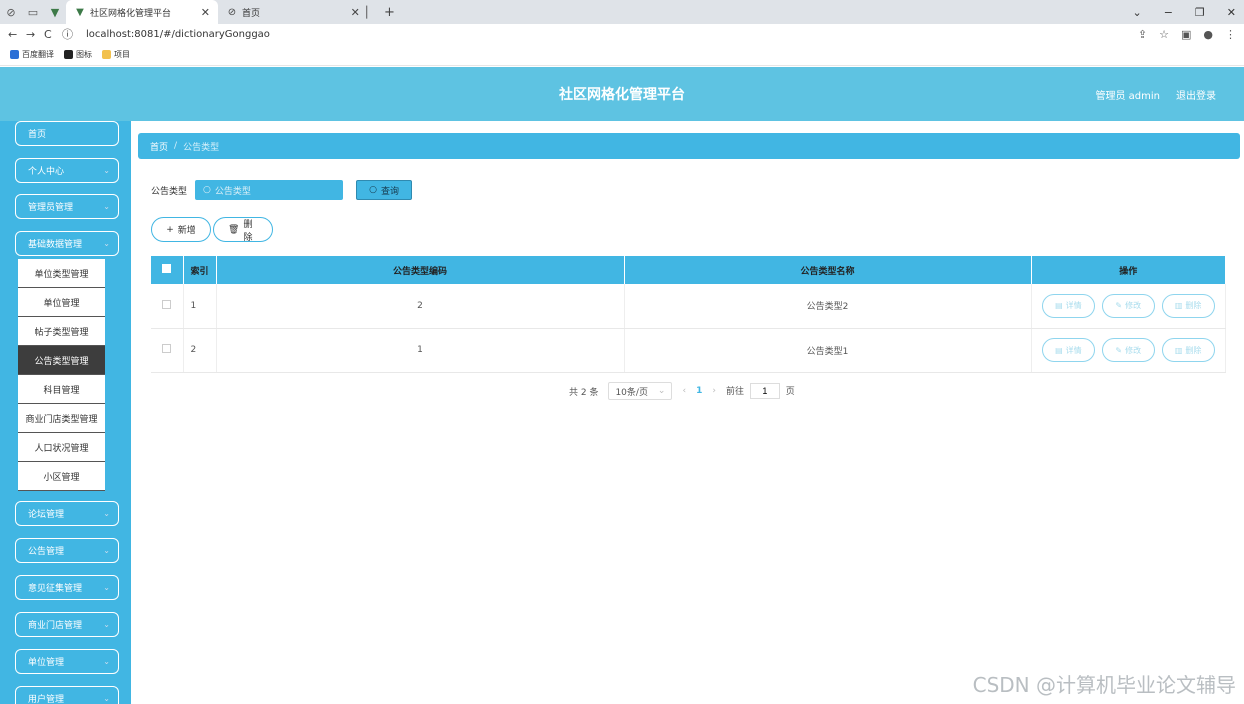 Image resolution: width=1244 pixels, height=704 pixels. What do you see at coordinates (1104, 685) in the screenshot?
I see `watermark: CSDN @计算机毕业论文辅导` at bounding box center [1104, 685].